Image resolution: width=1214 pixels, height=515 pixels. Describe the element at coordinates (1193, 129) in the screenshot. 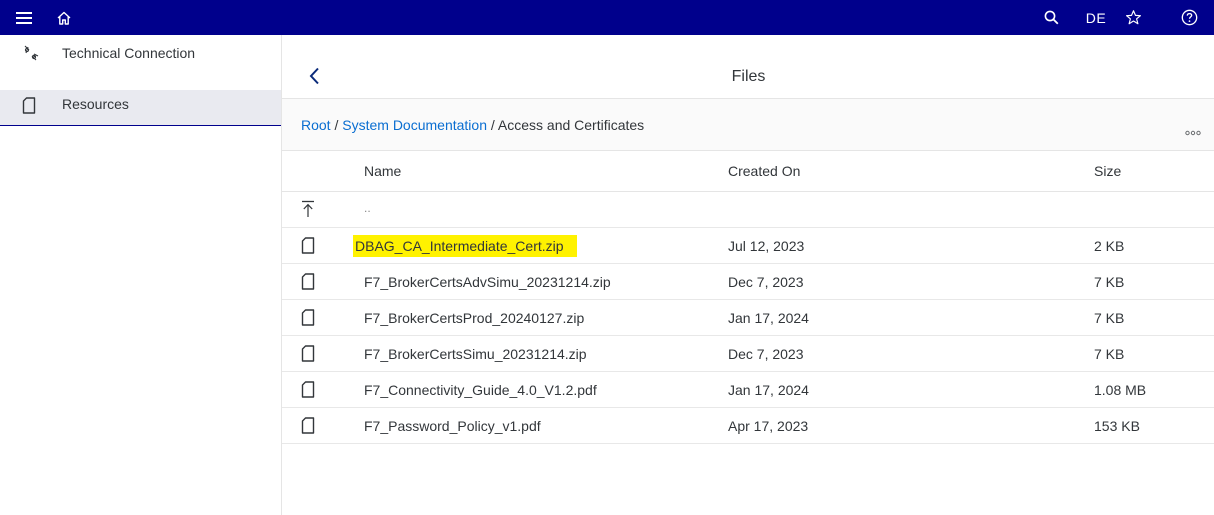

I see `more-options-icon` at that location.